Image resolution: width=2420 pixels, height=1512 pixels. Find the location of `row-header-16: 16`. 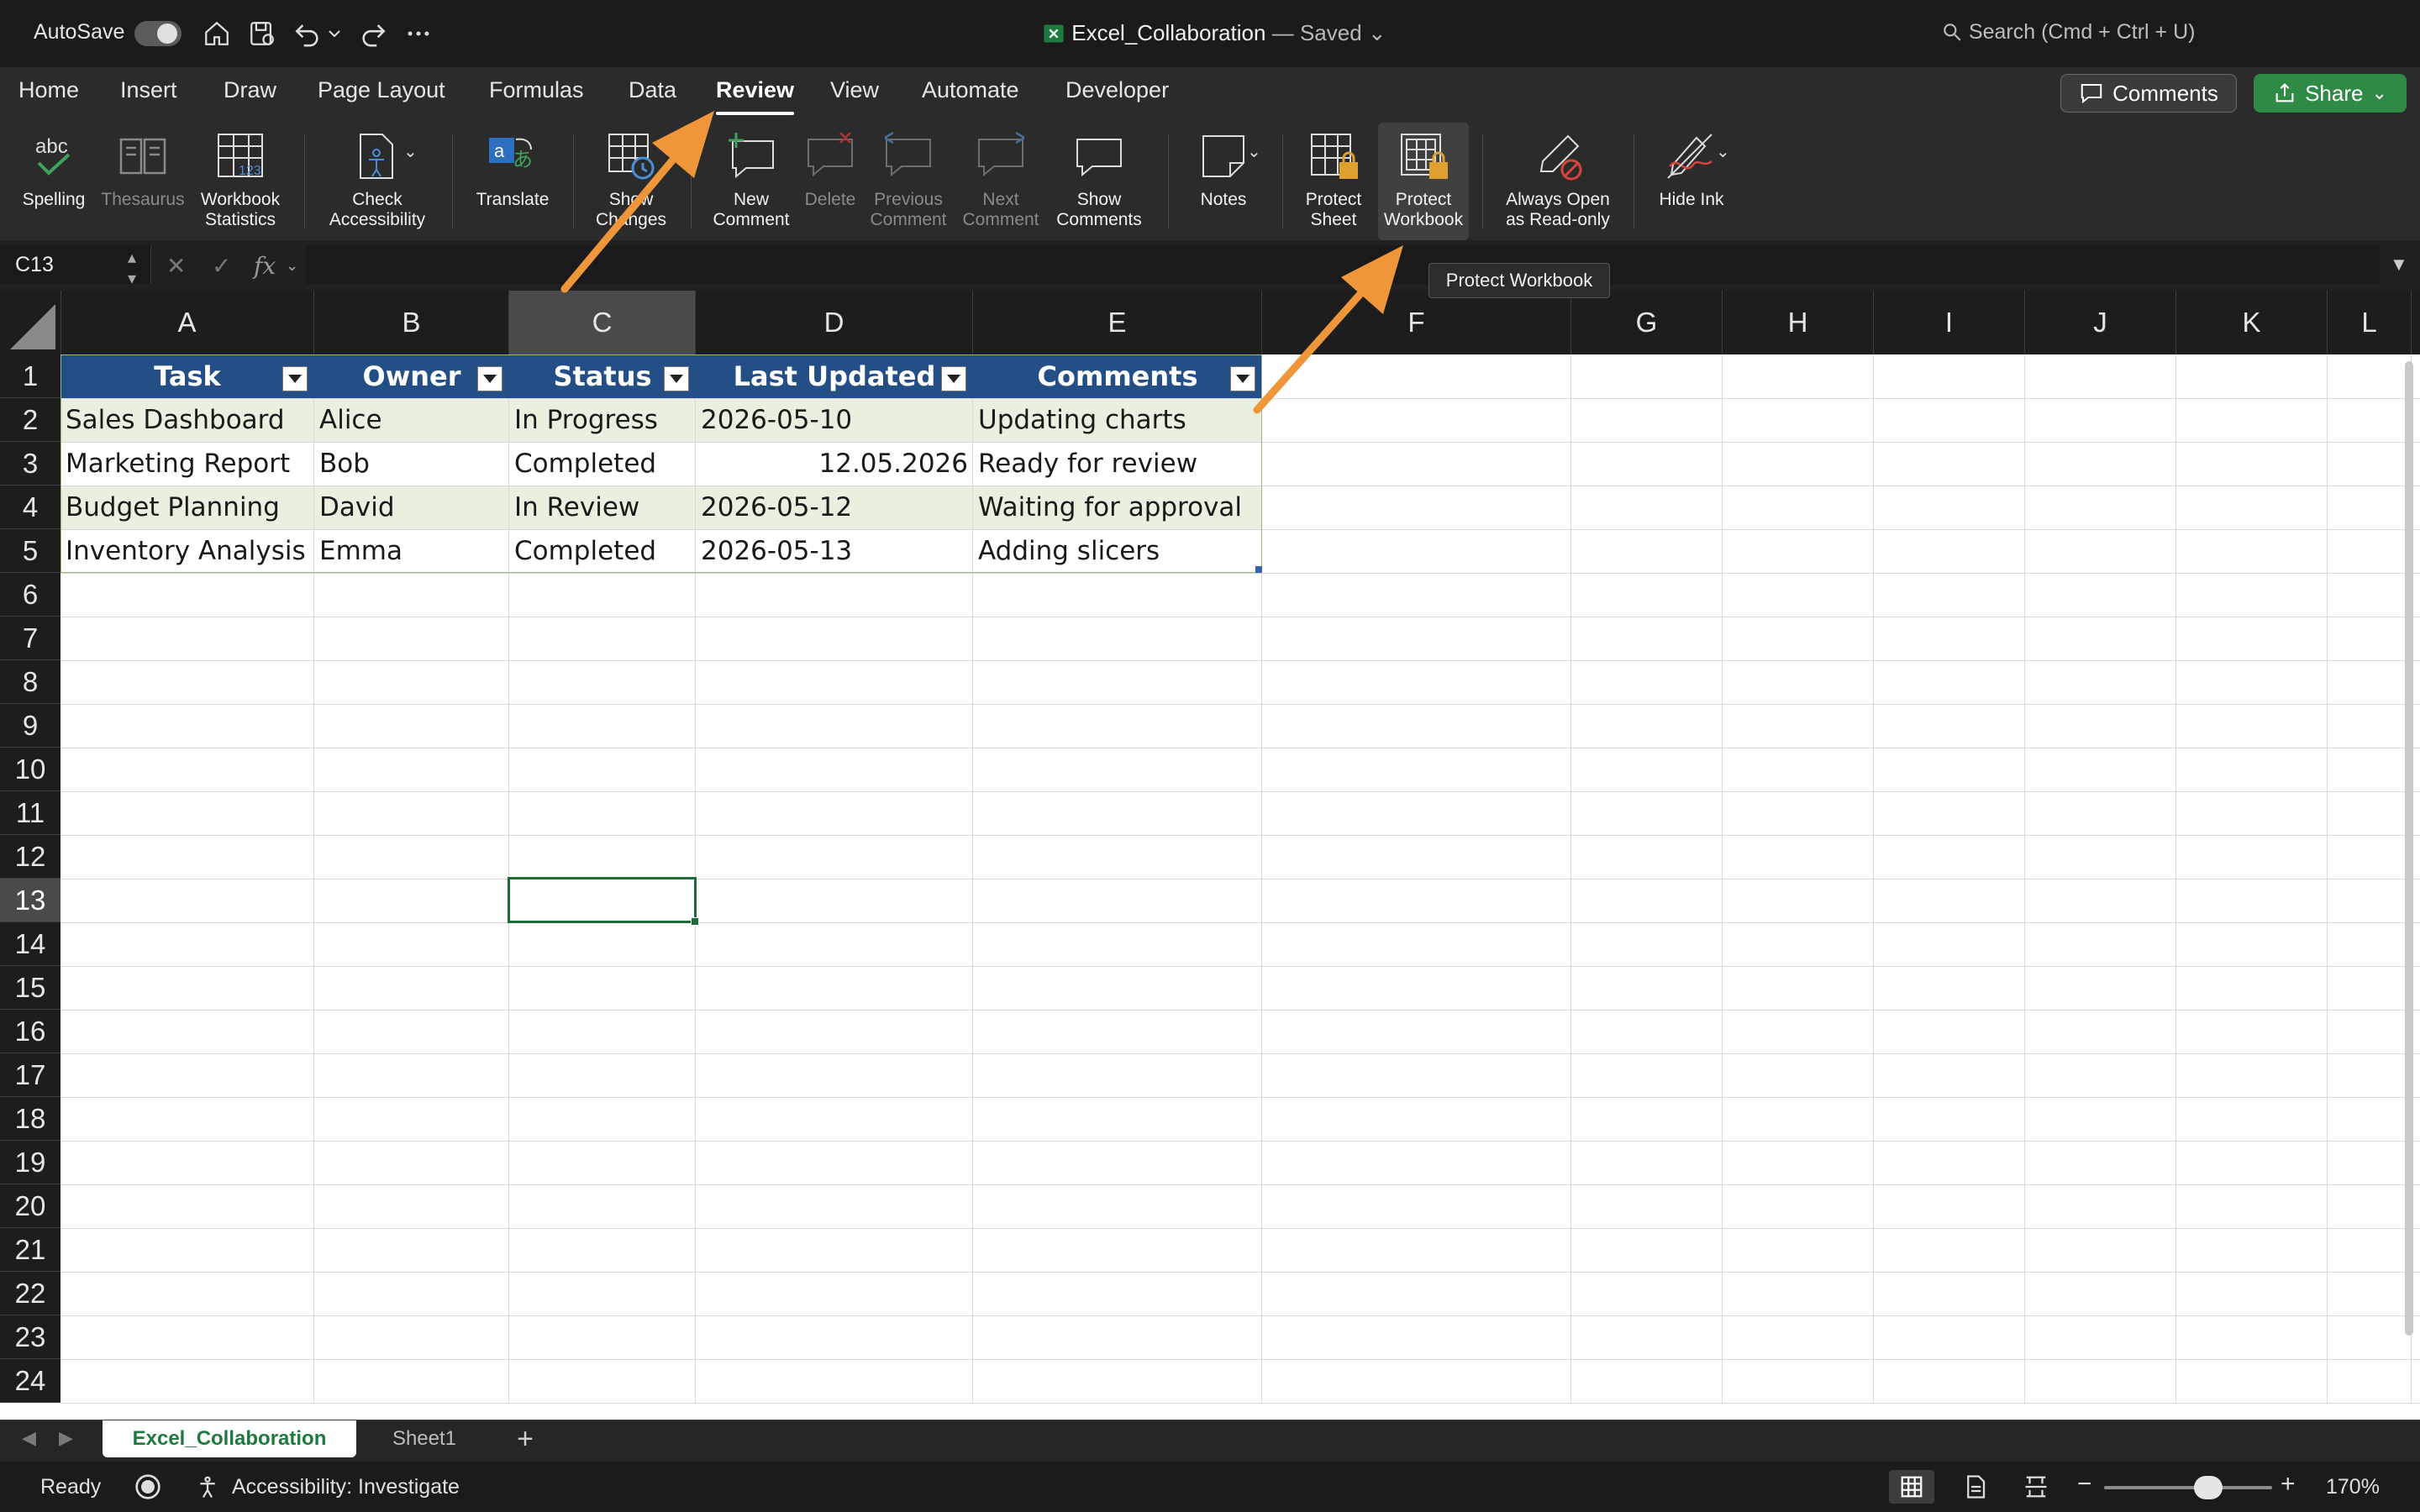

row-header-16: 16 is located at coordinates (30, 1031).